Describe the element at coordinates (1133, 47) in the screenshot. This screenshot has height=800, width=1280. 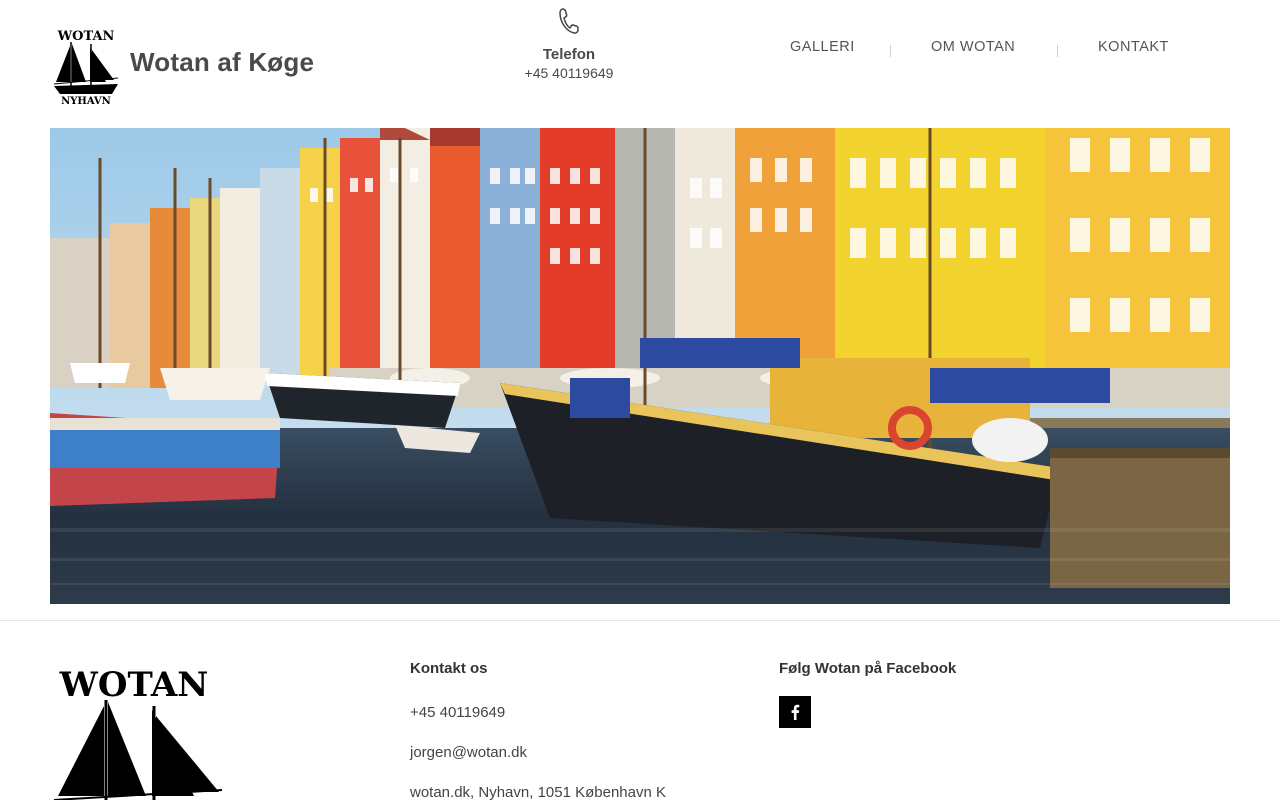
I see `nav-item-kontakt: KONTAKT` at that location.